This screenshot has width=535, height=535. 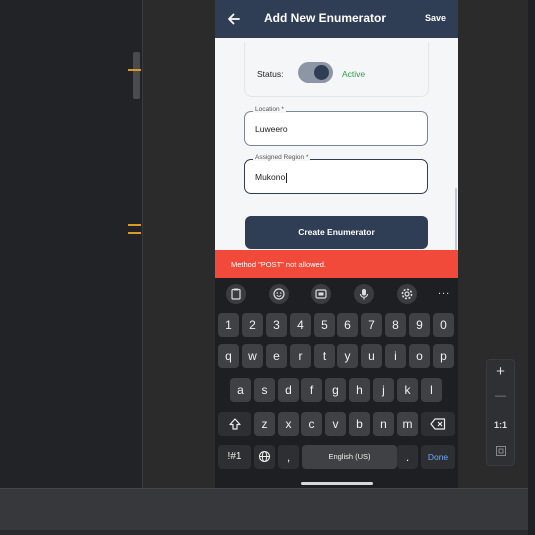 I want to click on key-n: n, so click(x=383, y=424).